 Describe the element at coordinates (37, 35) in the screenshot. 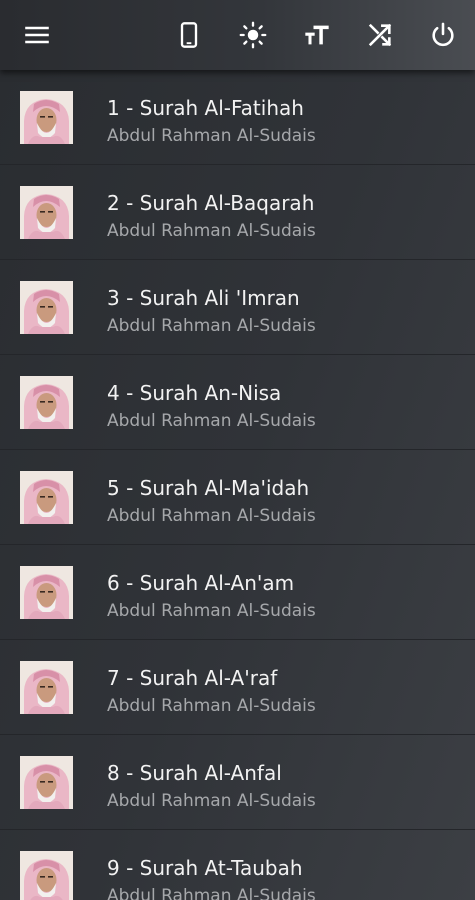

I see `menu-icon` at that location.